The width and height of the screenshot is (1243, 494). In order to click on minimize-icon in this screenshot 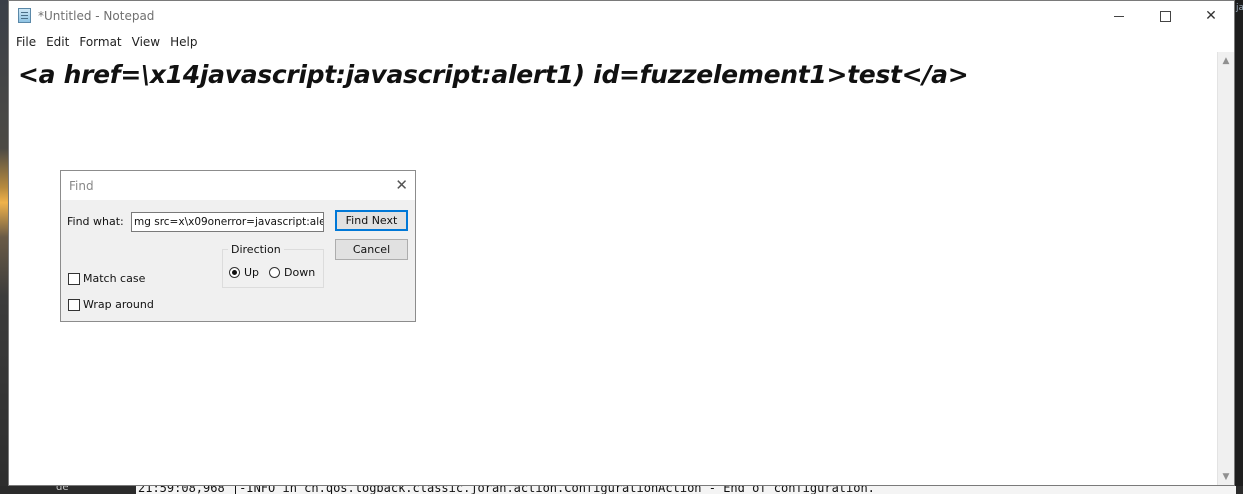, I will do `click(1119, 16)`.